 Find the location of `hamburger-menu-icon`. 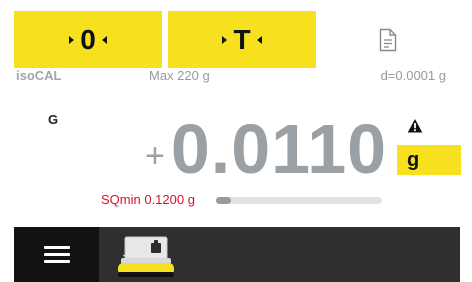

hamburger-menu-icon is located at coordinates (56, 254).